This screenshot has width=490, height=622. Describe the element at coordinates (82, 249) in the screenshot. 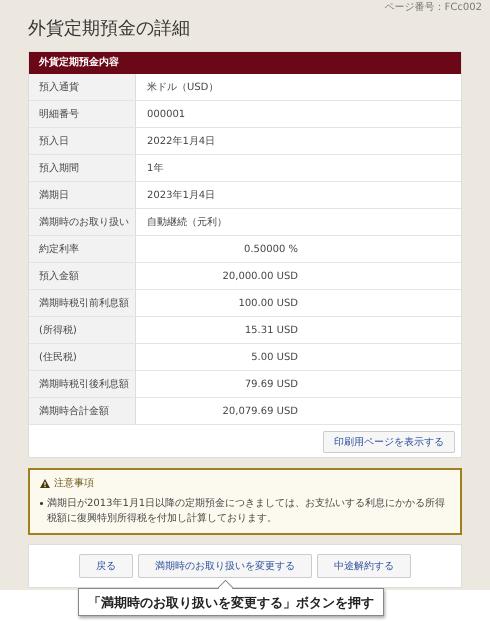

I see `row-label: 約定利率` at that location.